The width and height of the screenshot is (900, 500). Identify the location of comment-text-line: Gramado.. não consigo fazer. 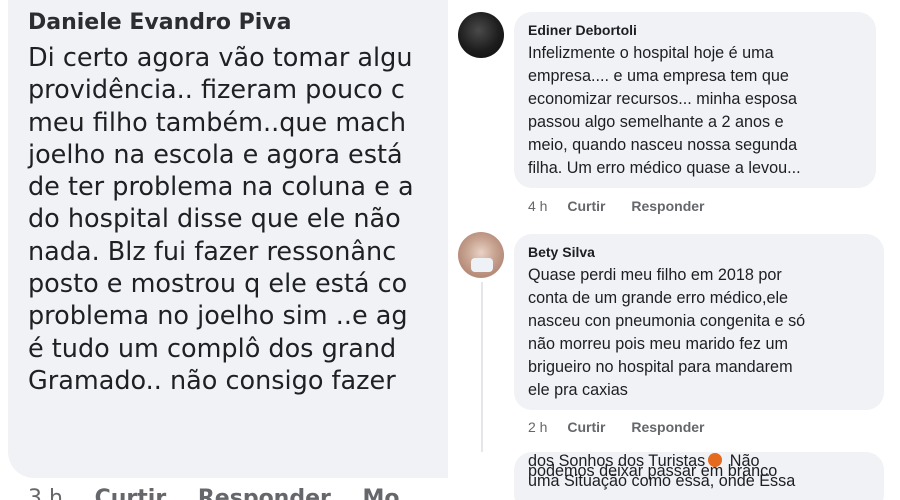
(212, 380).